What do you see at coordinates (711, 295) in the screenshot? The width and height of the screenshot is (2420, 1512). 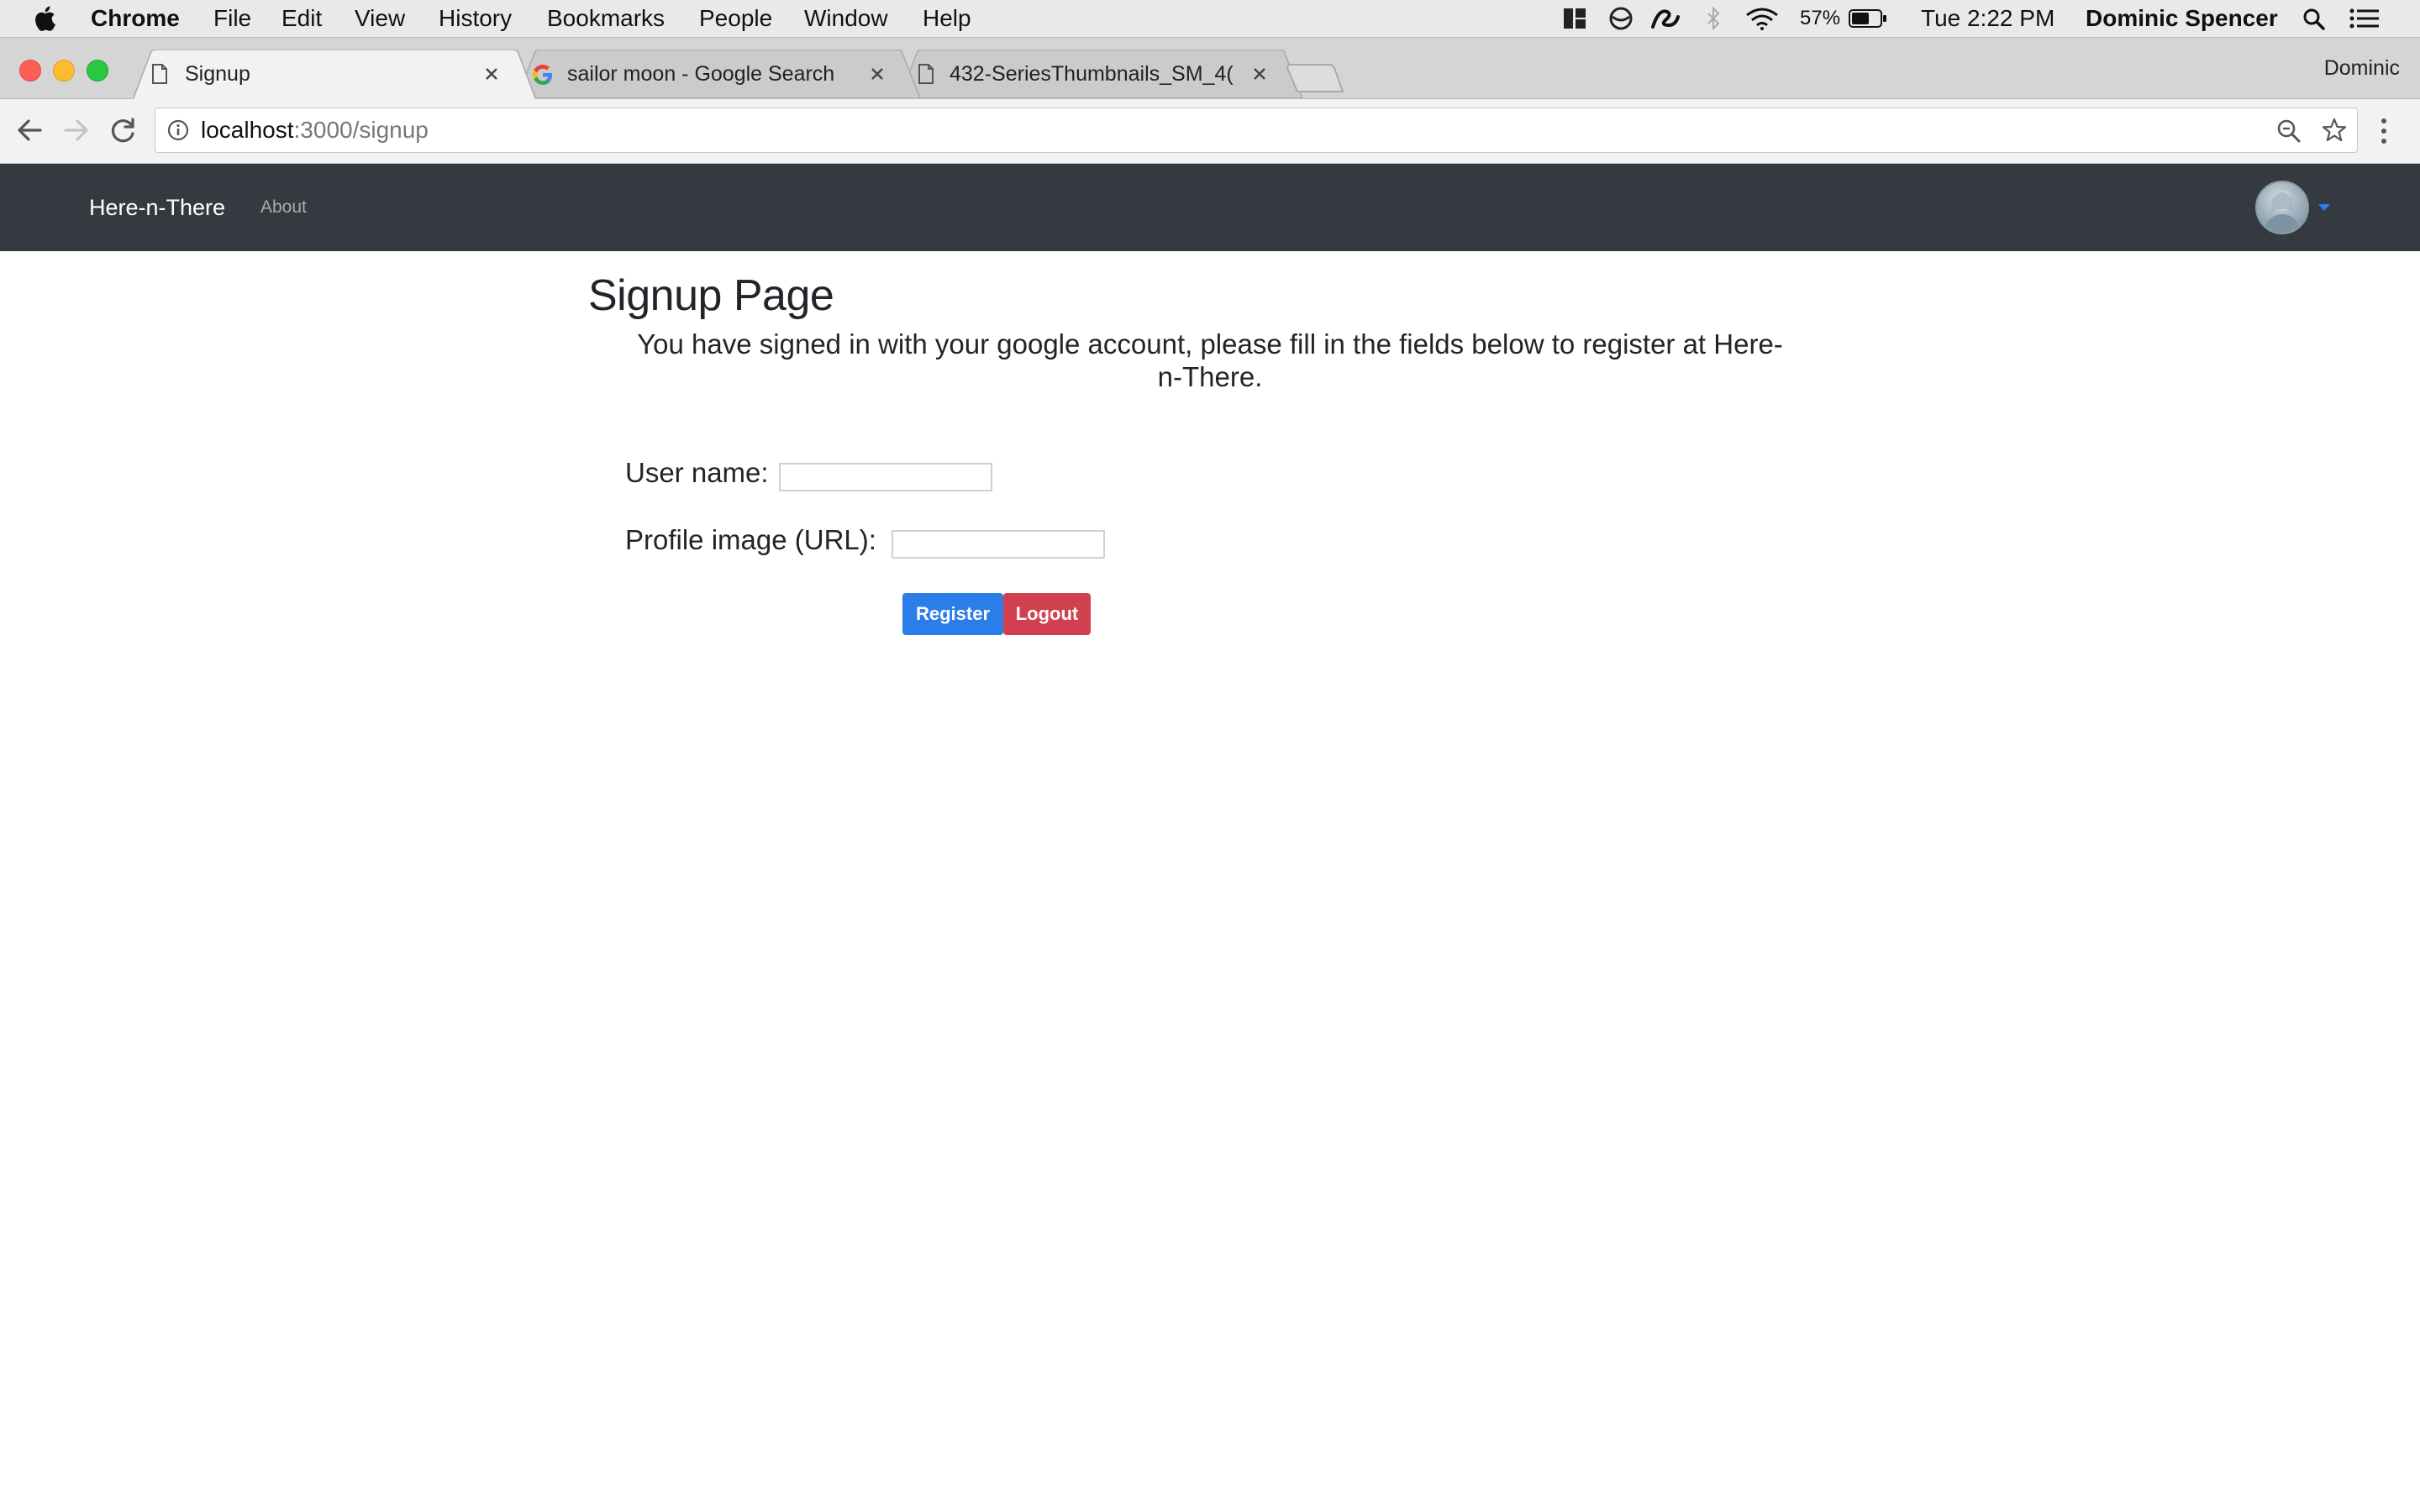 I see `page-title: Signup Page` at bounding box center [711, 295].